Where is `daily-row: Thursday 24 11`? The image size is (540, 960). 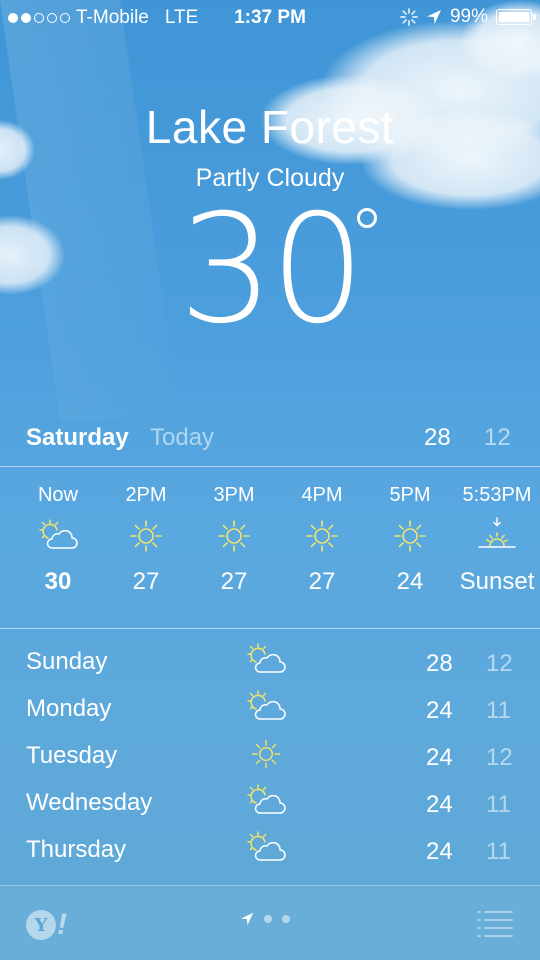 daily-row: Thursday 24 11 is located at coordinates (270, 851).